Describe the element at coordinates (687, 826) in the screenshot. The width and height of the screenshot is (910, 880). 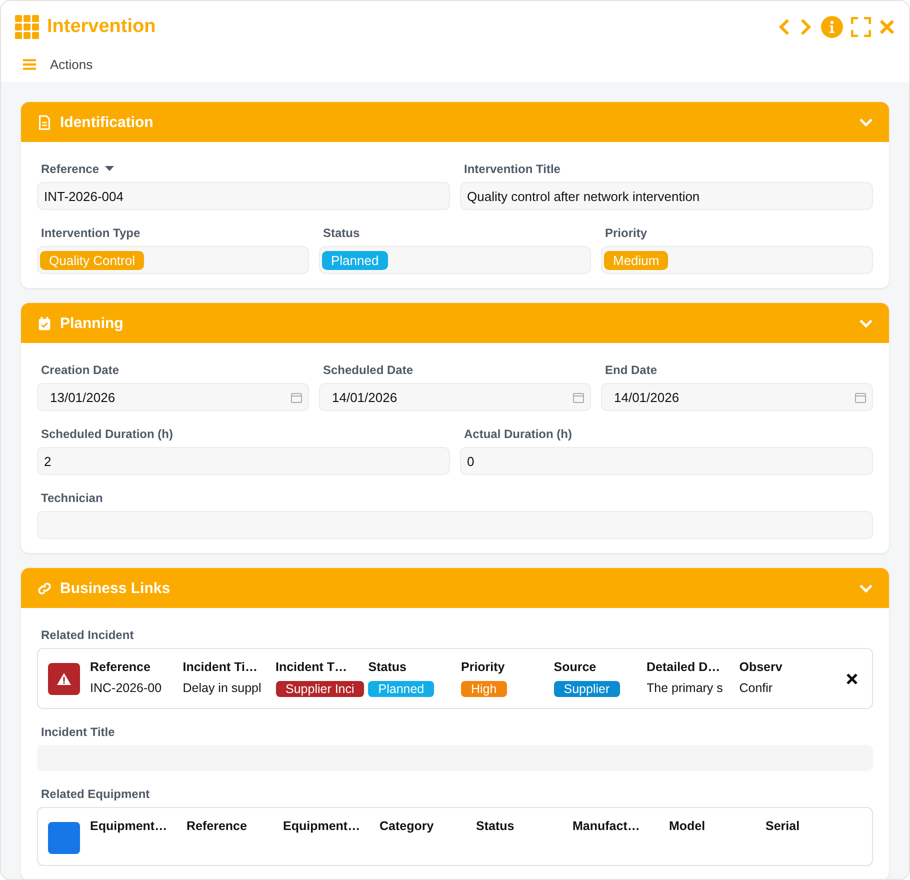
I see `column-header: Model` at that location.